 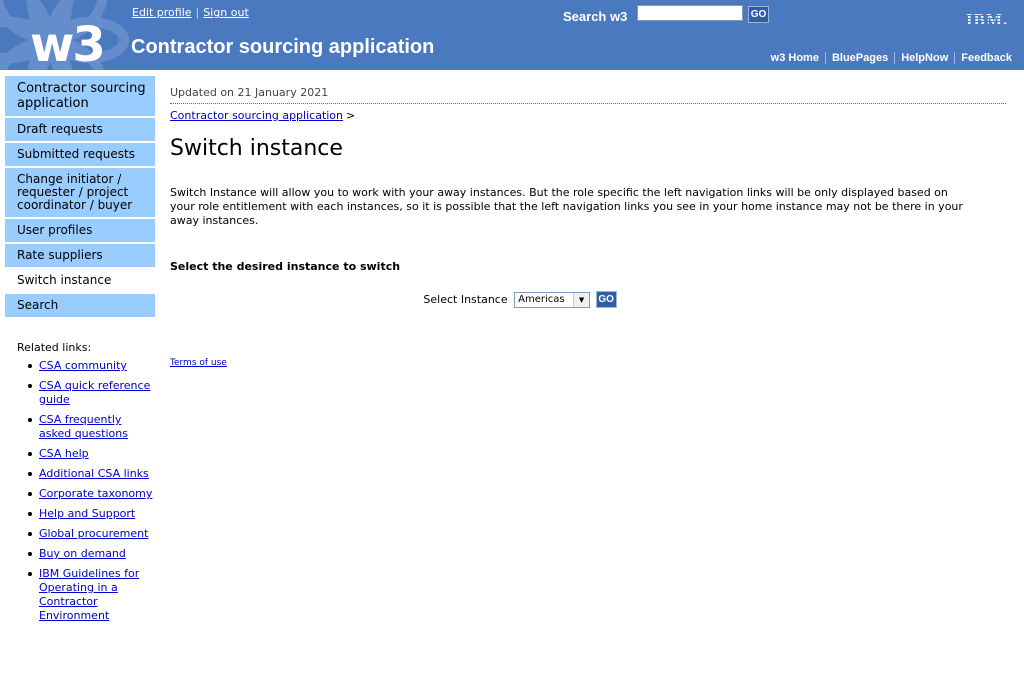 I want to click on instance-select: Americas ▼, so click(x=552, y=299).